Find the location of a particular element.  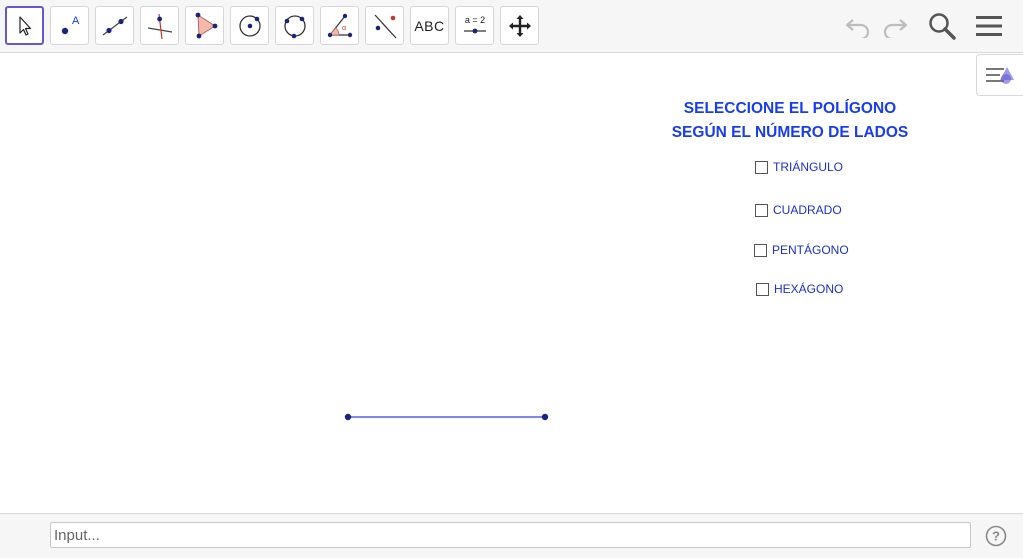

search-button is located at coordinates (942, 26).